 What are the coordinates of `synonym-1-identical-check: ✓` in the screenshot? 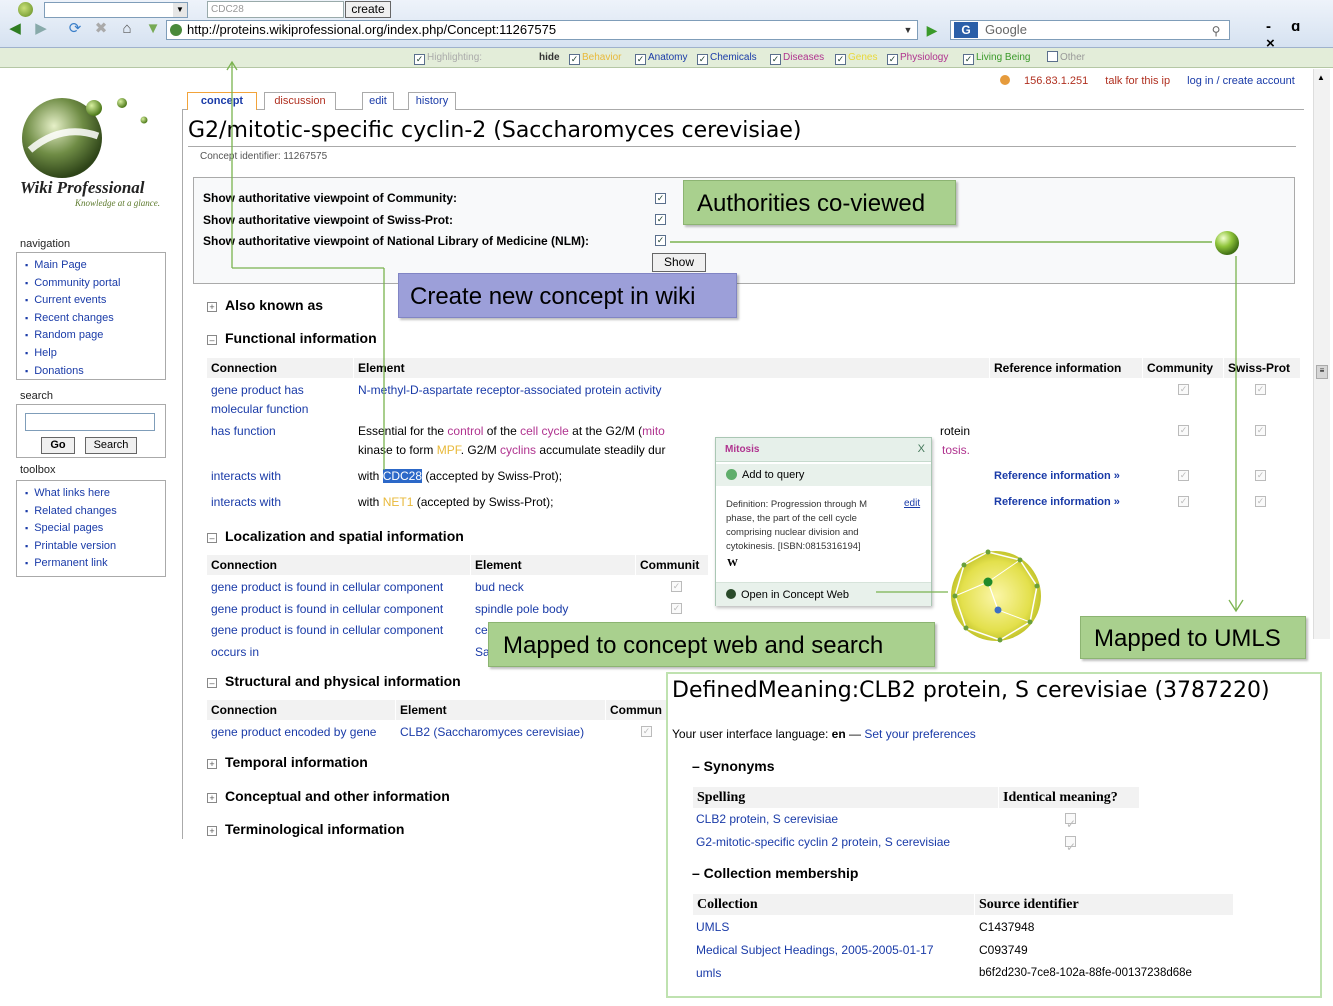 It's located at (1070, 822).